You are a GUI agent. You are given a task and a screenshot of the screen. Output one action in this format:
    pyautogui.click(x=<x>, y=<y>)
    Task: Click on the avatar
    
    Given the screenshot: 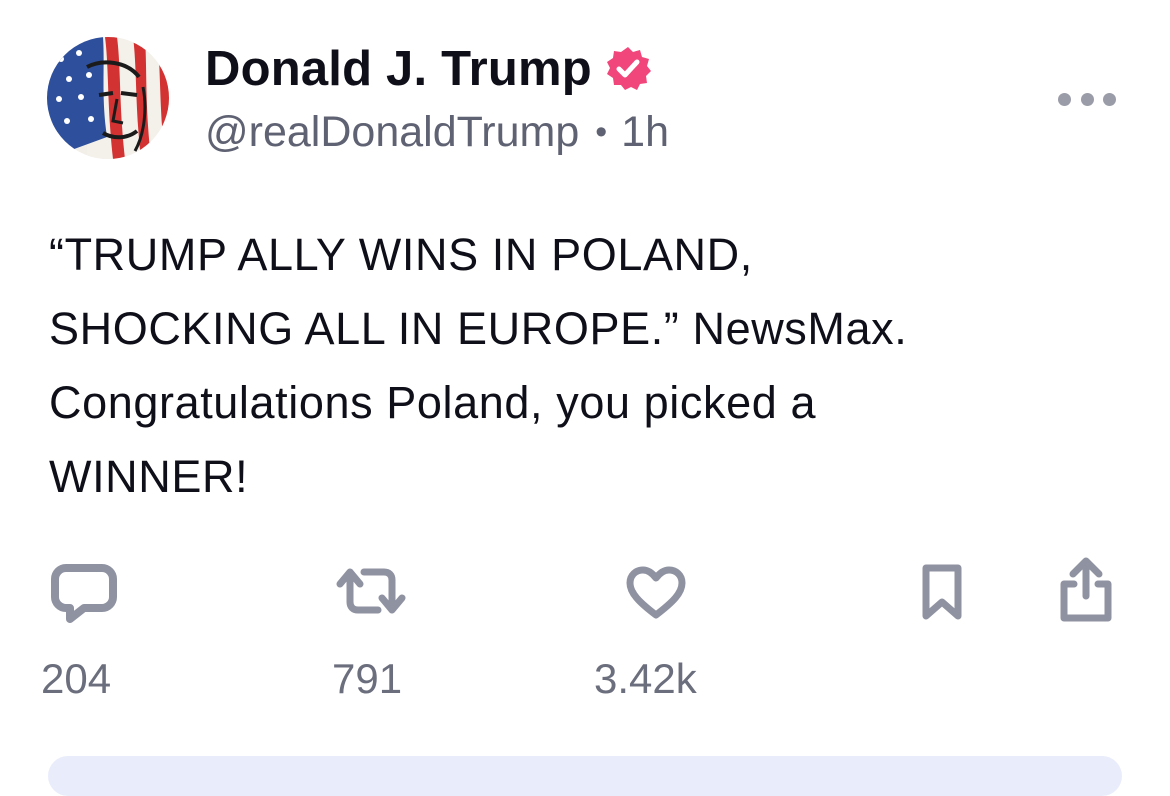 What is the action you would take?
    pyautogui.click(x=108, y=98)
    